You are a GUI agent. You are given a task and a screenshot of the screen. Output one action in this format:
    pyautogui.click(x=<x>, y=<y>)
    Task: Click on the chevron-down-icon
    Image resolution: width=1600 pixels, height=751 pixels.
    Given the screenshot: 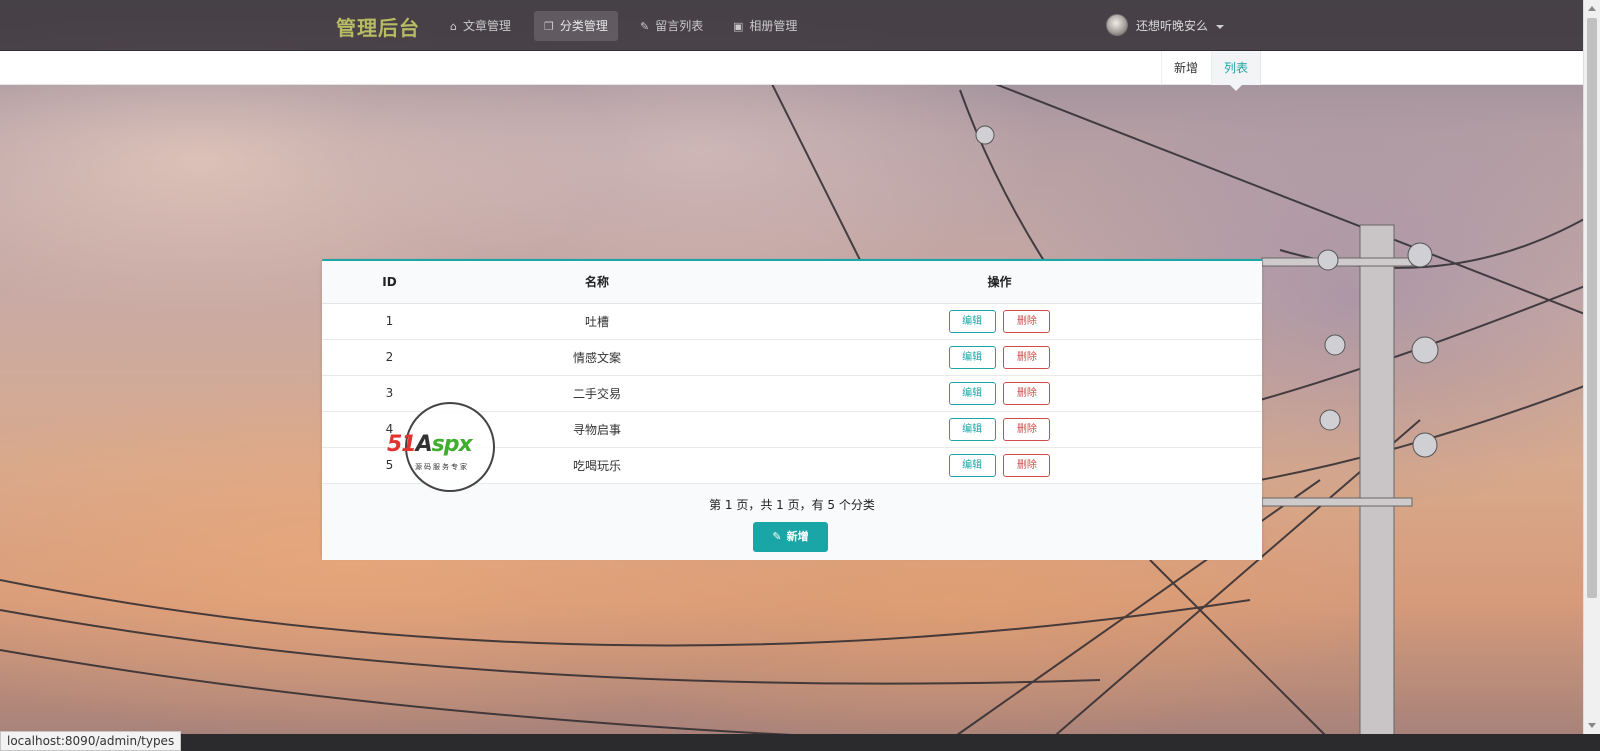 What is the action you would take?
    pyautogui.click(x=1220, y=26)
    